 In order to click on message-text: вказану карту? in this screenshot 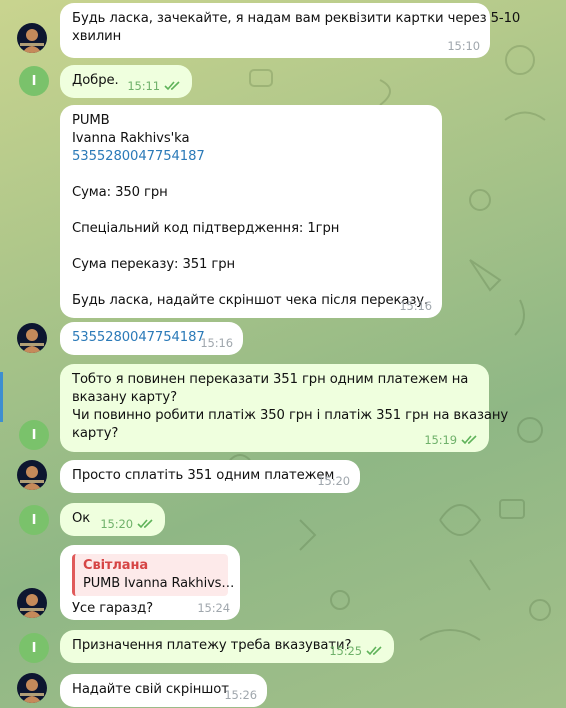, I will do `click(125, 397)`.